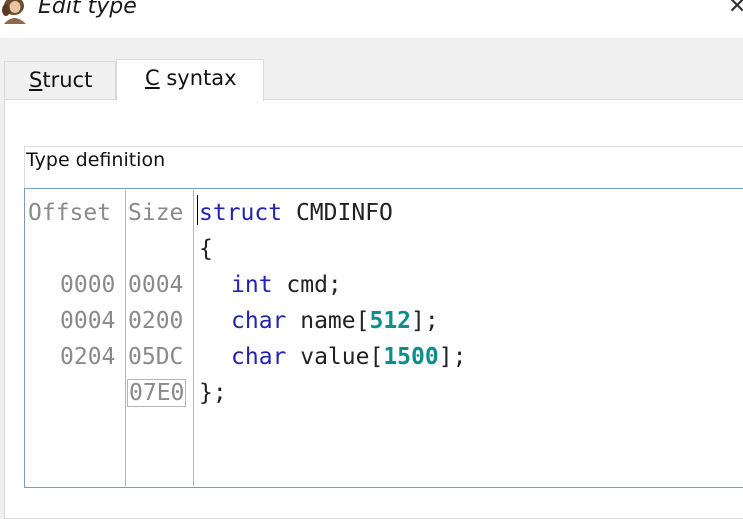 This screenshot has height=519, width=743. Describe the element at coordinates (70, 213) in the screenshot. I see `offset-column-header: Offset` at that location.